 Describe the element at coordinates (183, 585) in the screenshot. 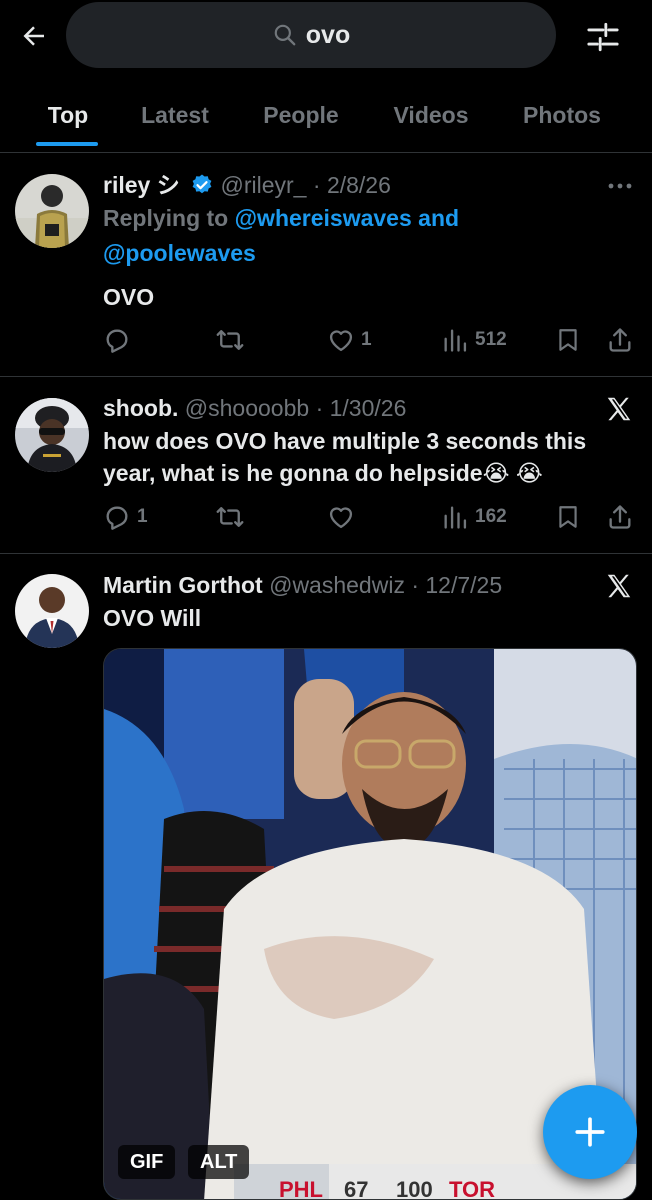

I see `display-name: Martin Gorthot` at that location.